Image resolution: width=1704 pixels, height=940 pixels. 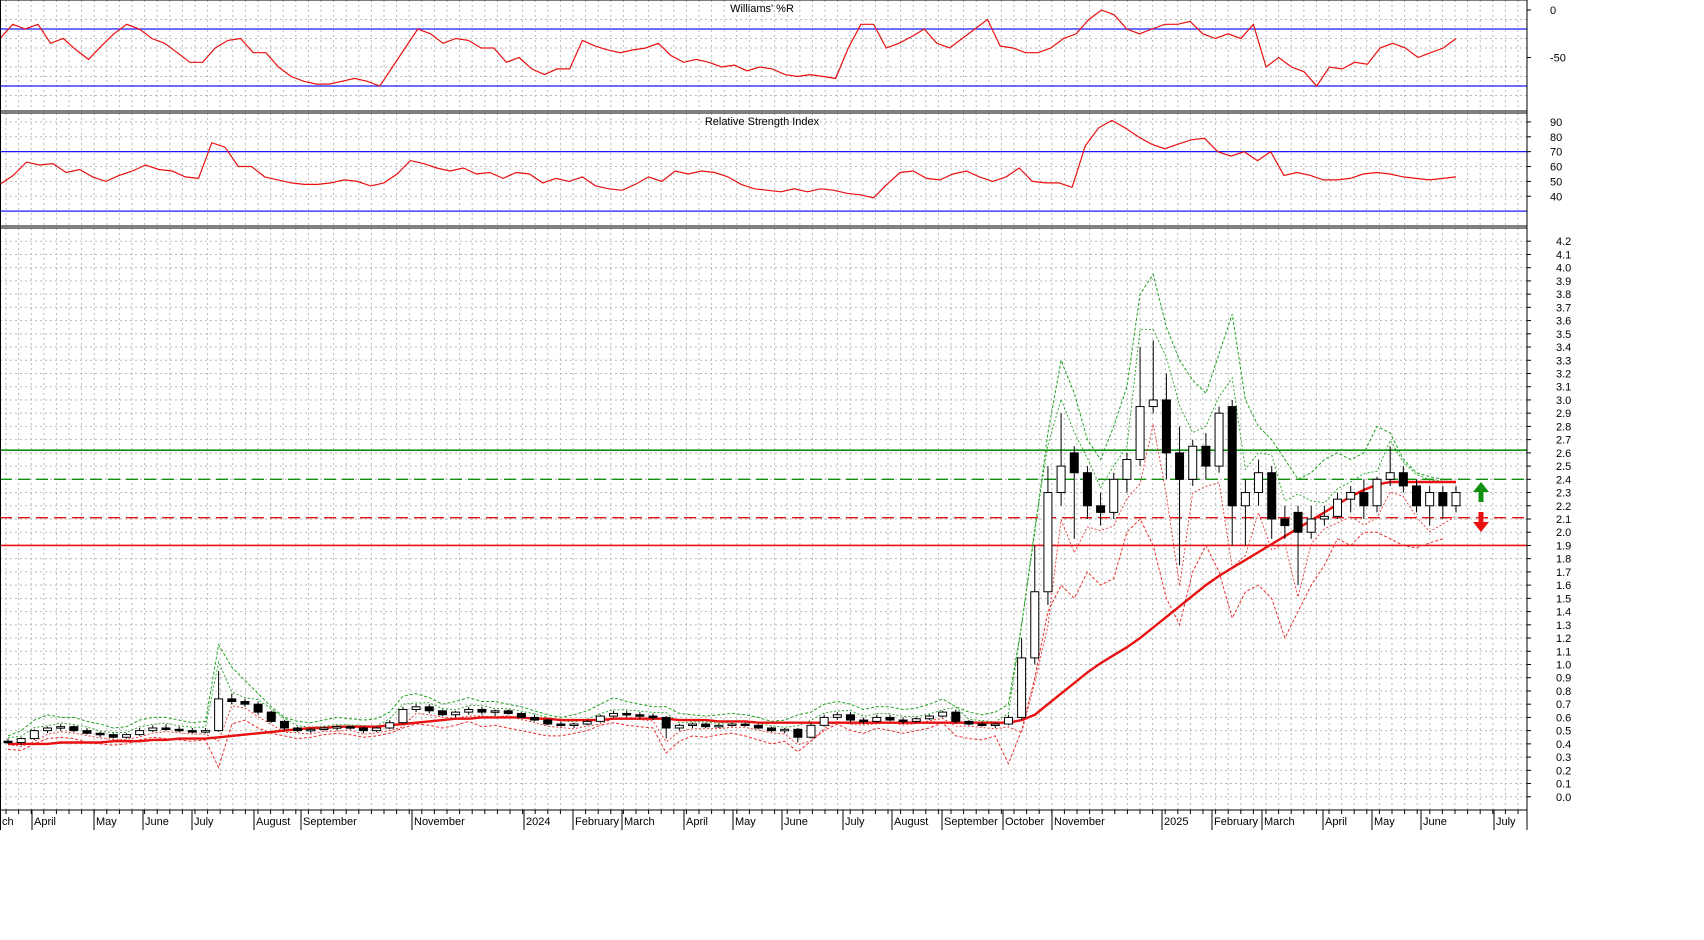 What do you see at coordinates (1563, 441) in the screenshot?
I see `price-tick-label: 2.7` at bounding box center [1563, 441].